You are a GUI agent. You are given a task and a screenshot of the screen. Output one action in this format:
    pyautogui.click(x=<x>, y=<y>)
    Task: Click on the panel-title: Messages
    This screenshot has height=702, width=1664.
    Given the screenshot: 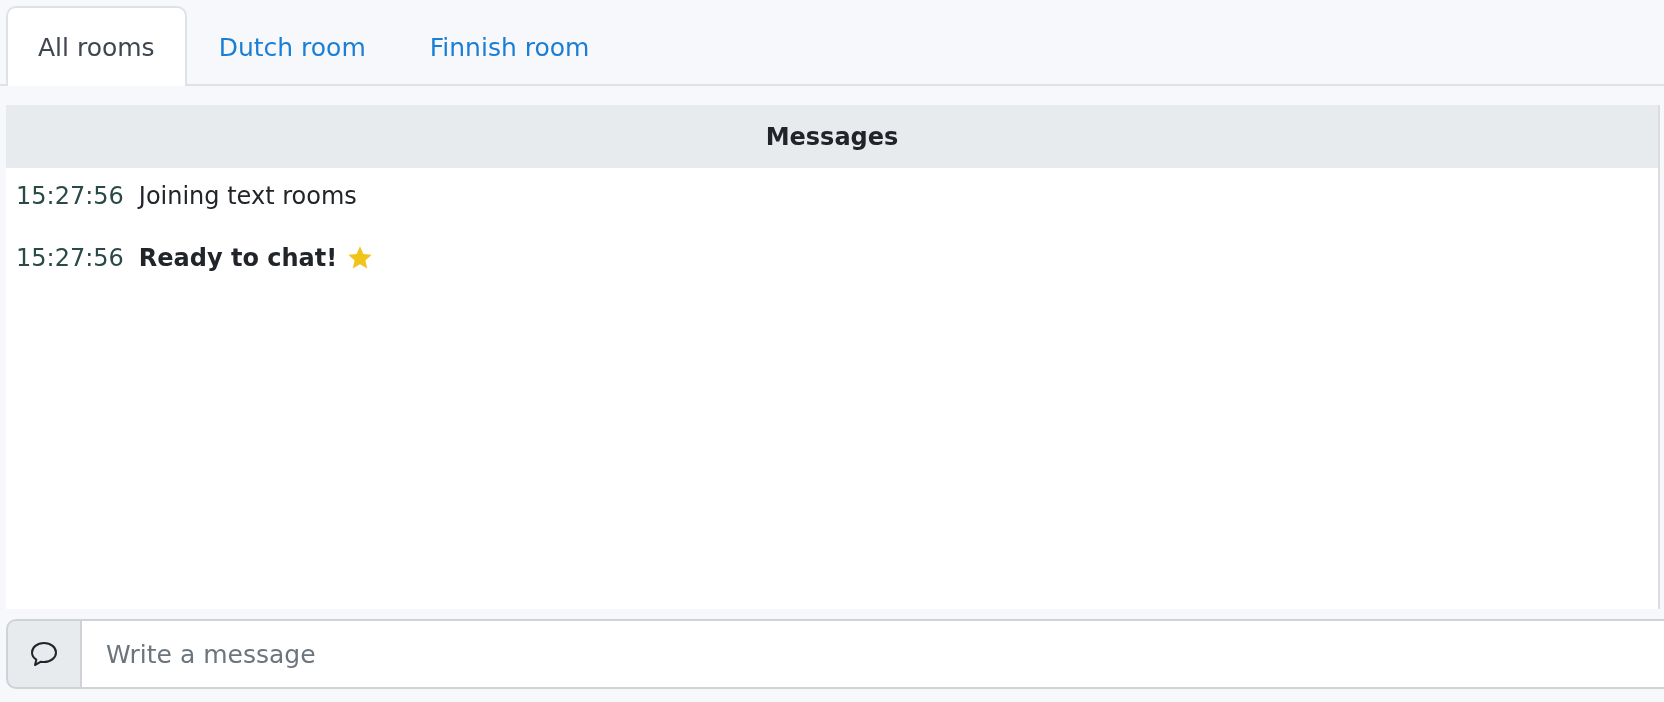 What is the action you would take?
    pyautogui.click(x=832, y=136)
    